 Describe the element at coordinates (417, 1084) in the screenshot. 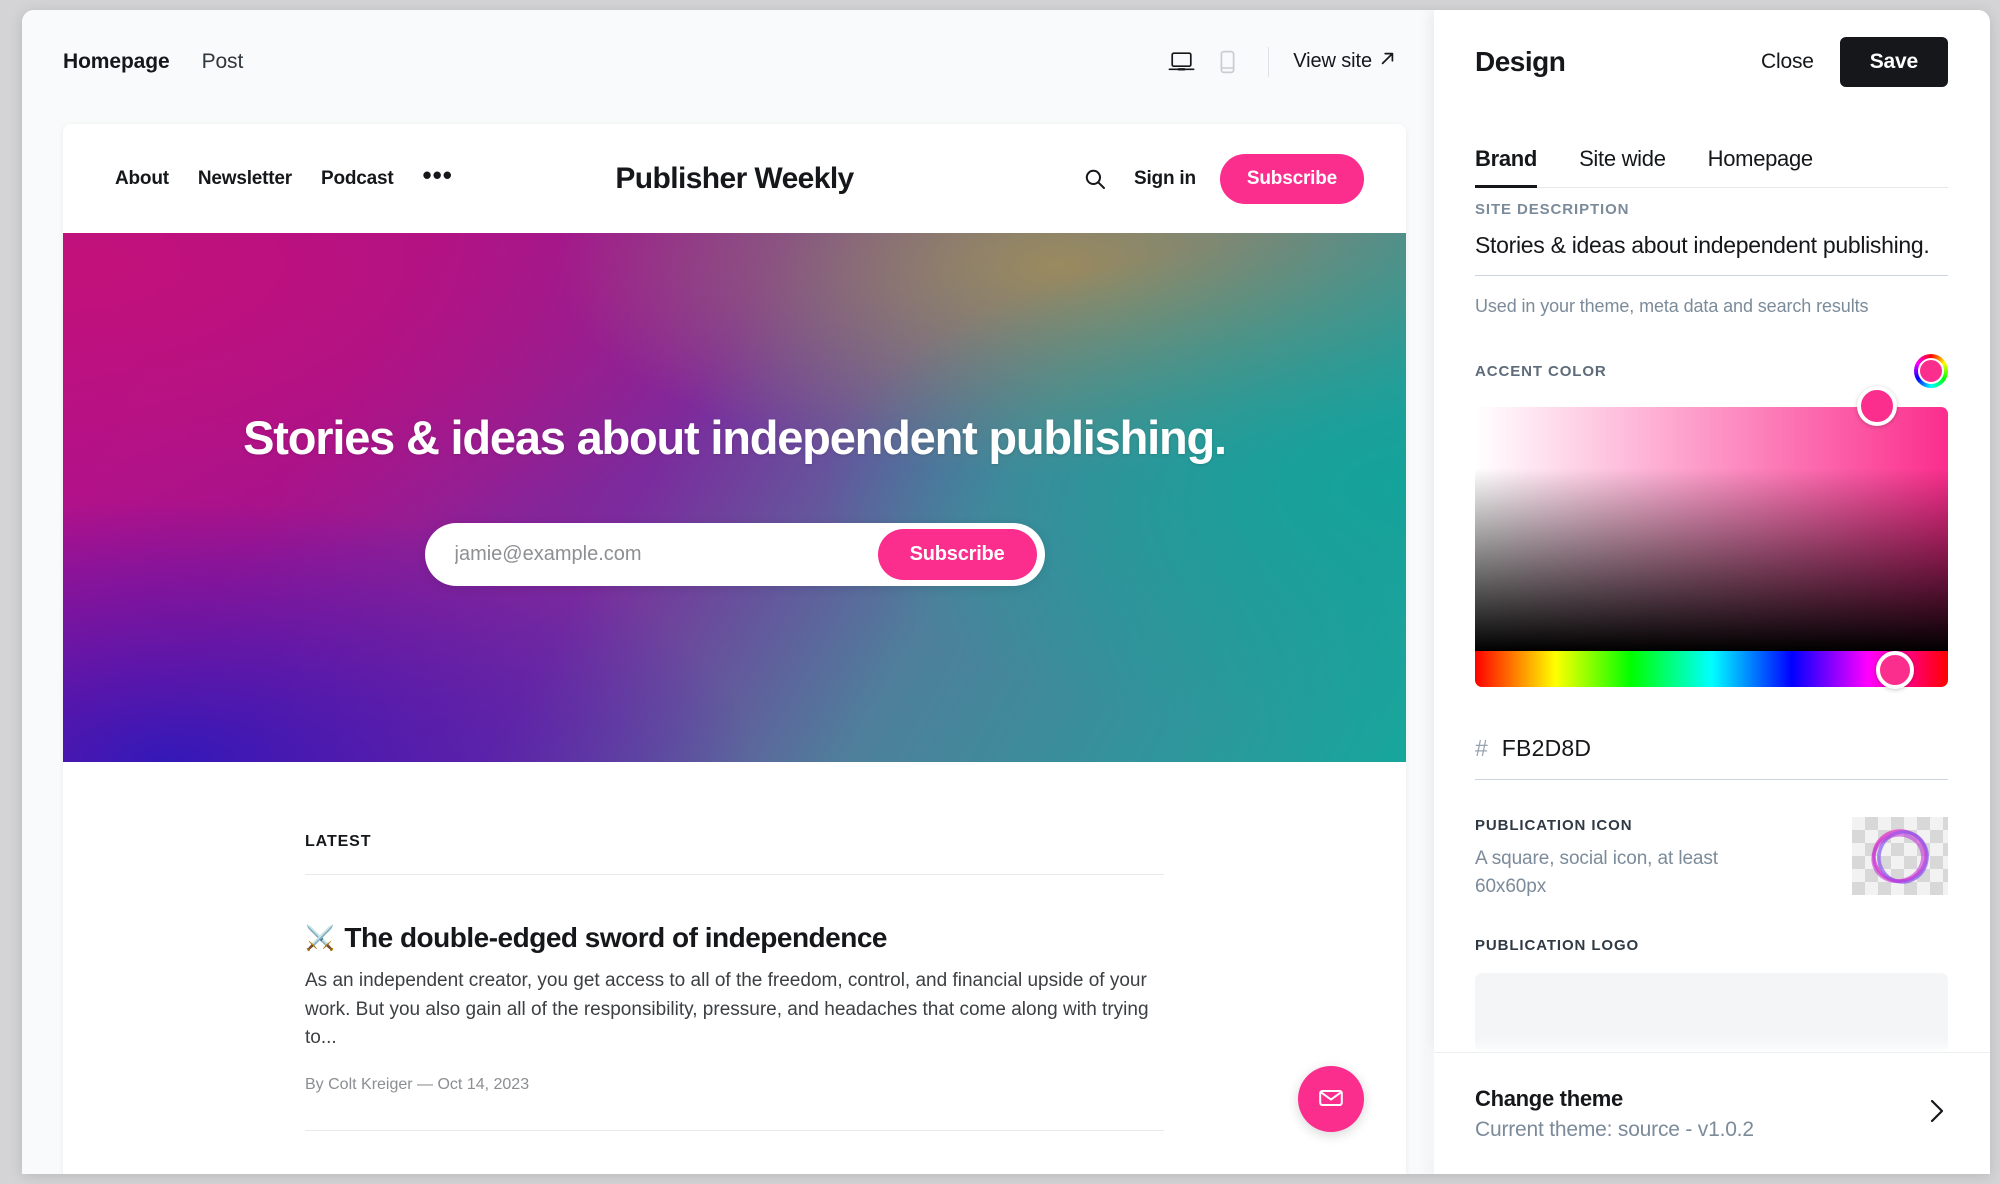

I see `post-byline: By Colt Kreiger — Oct 14, 2023` at that location.